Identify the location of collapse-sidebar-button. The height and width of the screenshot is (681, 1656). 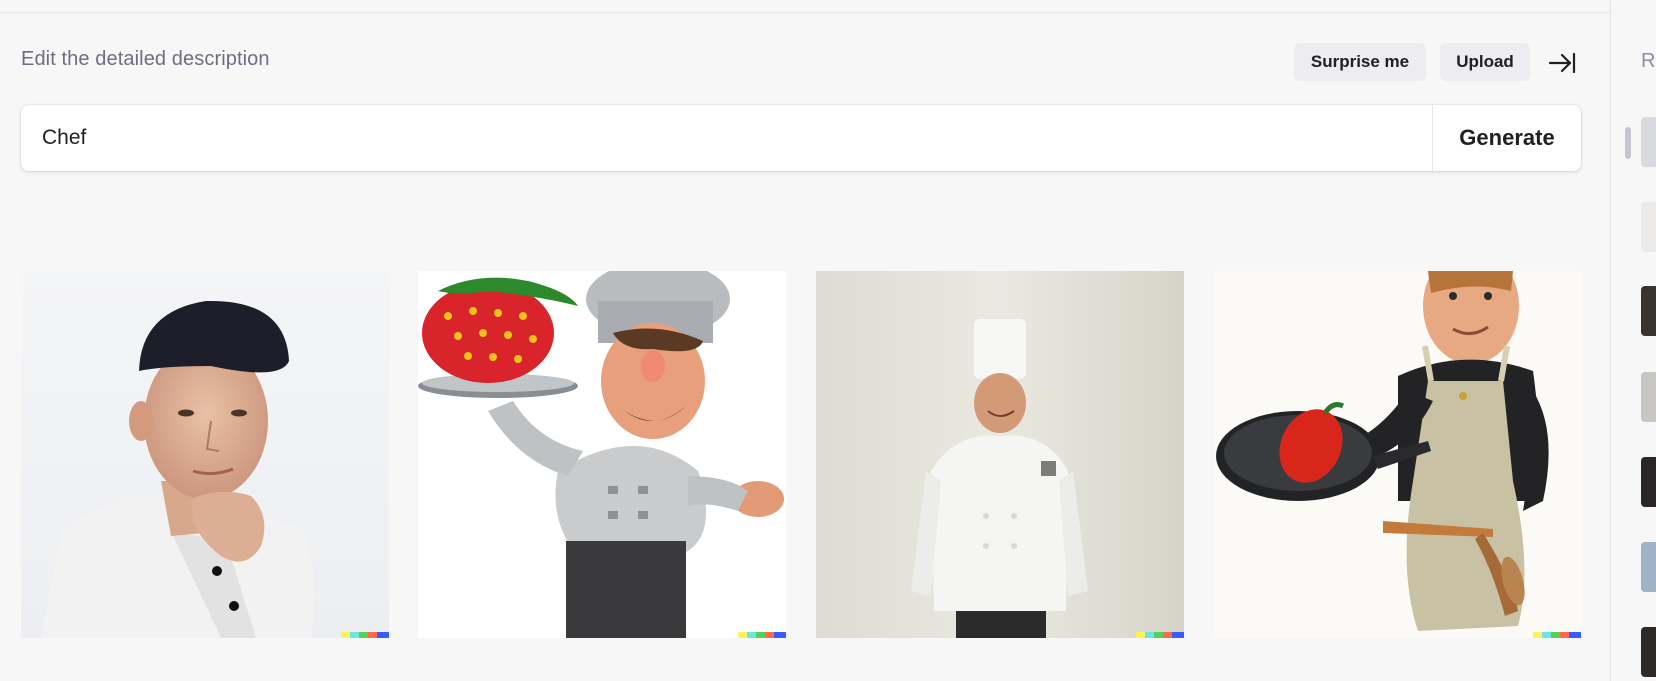
(1562, 63).